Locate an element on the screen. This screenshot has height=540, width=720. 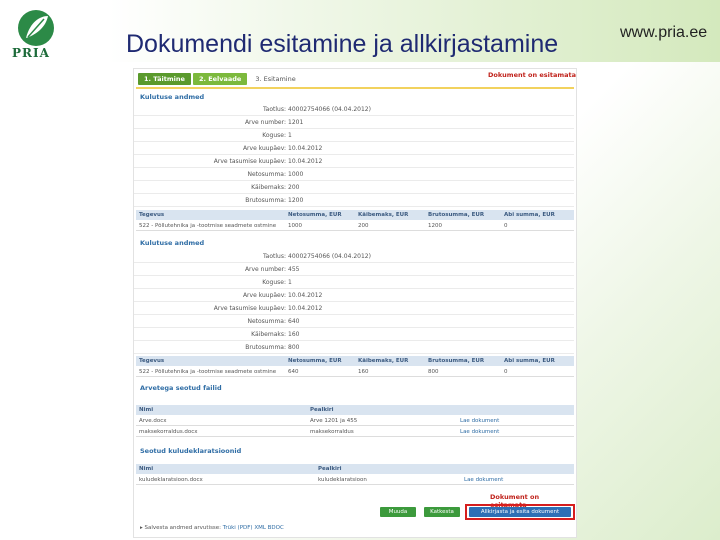
invoice-1-field: Taotlus: 40002754066 (04.04.2012) is located at coordinates (354, 109).